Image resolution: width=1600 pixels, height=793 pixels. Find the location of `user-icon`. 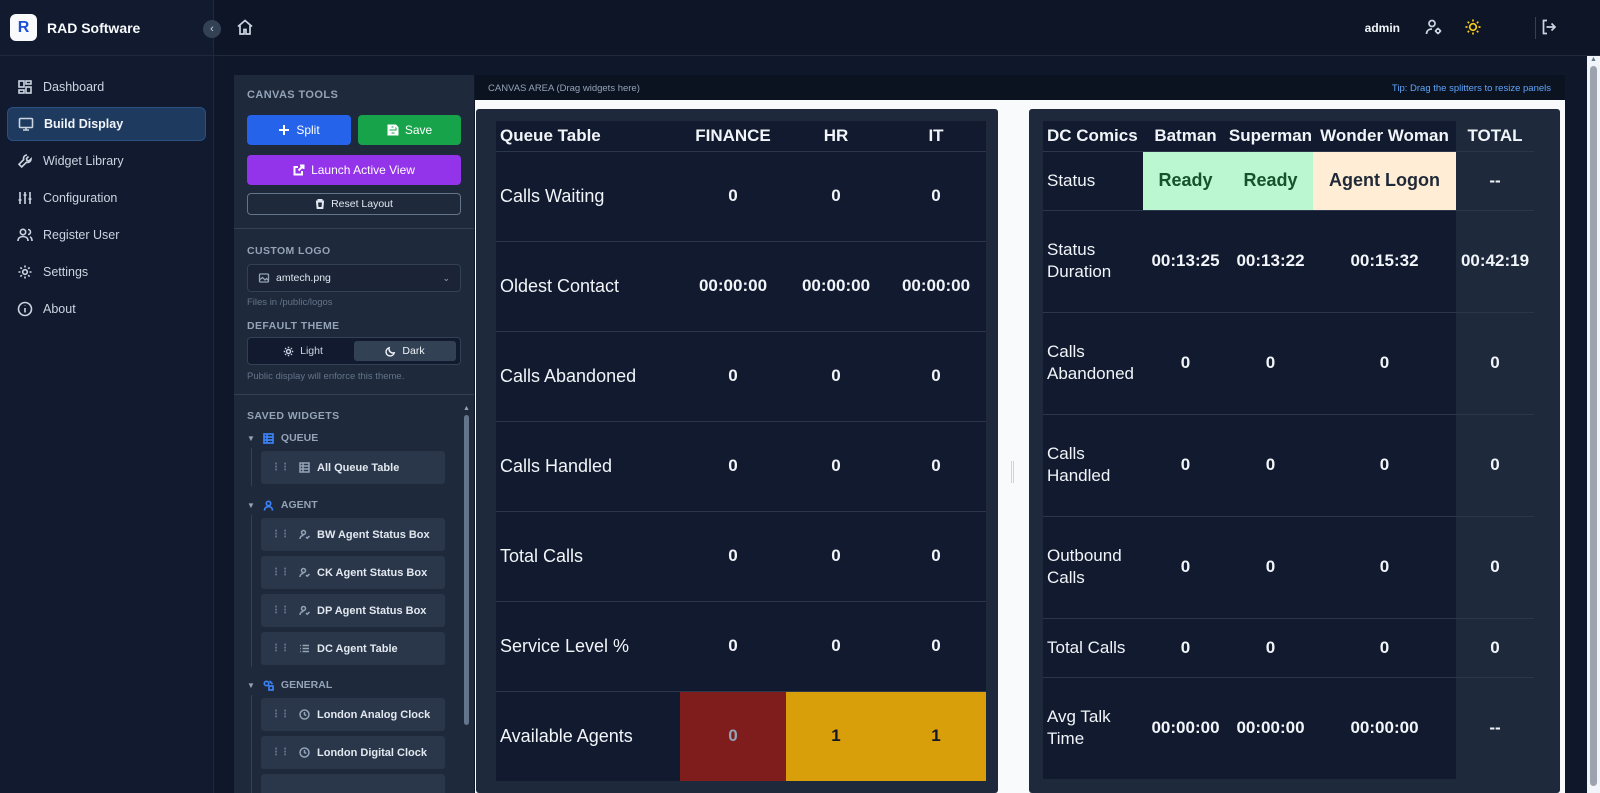

user-icon is located at coordinates (268, 505).